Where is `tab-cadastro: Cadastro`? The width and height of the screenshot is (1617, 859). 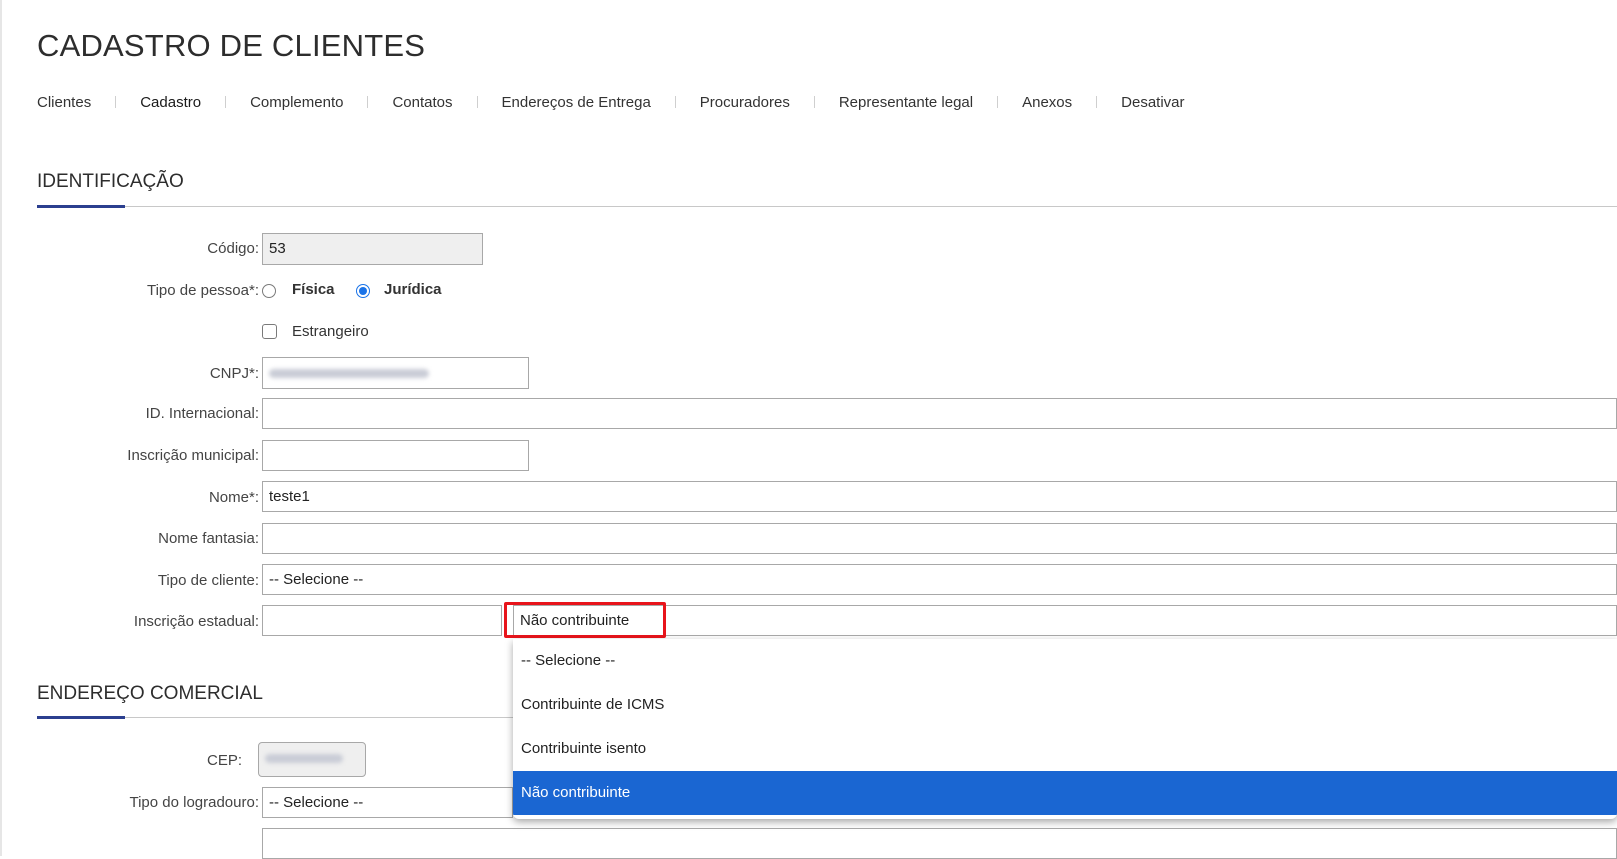 tab-cadastro: Cadastro is located at coordinates (170, 102).